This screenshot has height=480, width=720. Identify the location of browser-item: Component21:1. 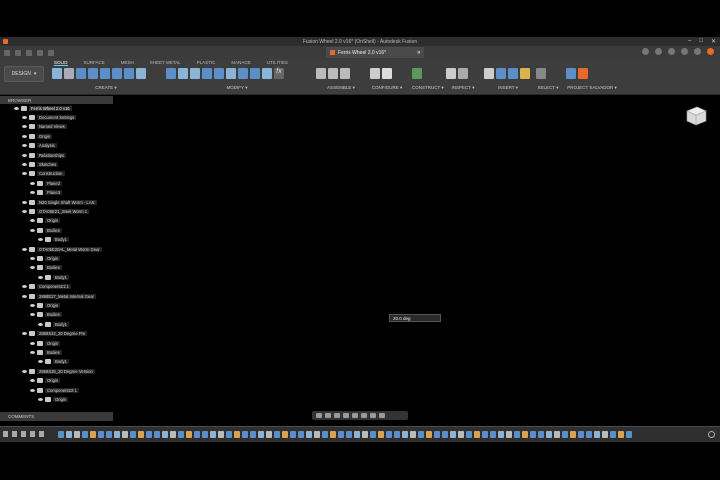
(46, 287).